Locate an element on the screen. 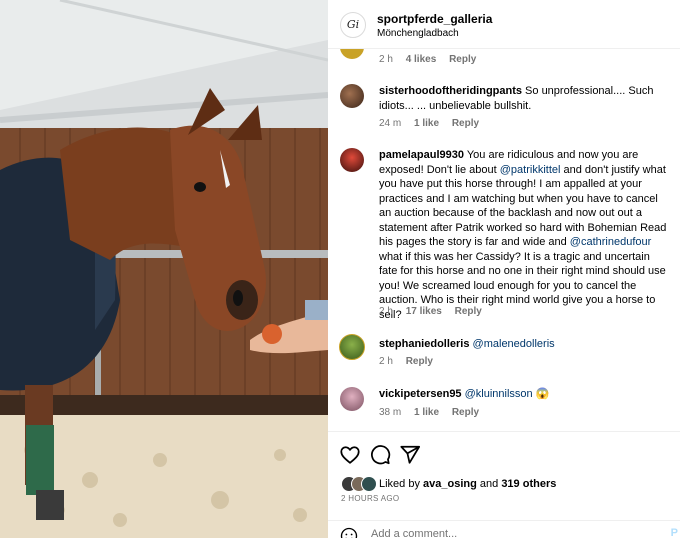 Image resolution: width=680 pixels, height=538 pixels. mention-link: @malenedolleris is located at coordinates (514, 344).